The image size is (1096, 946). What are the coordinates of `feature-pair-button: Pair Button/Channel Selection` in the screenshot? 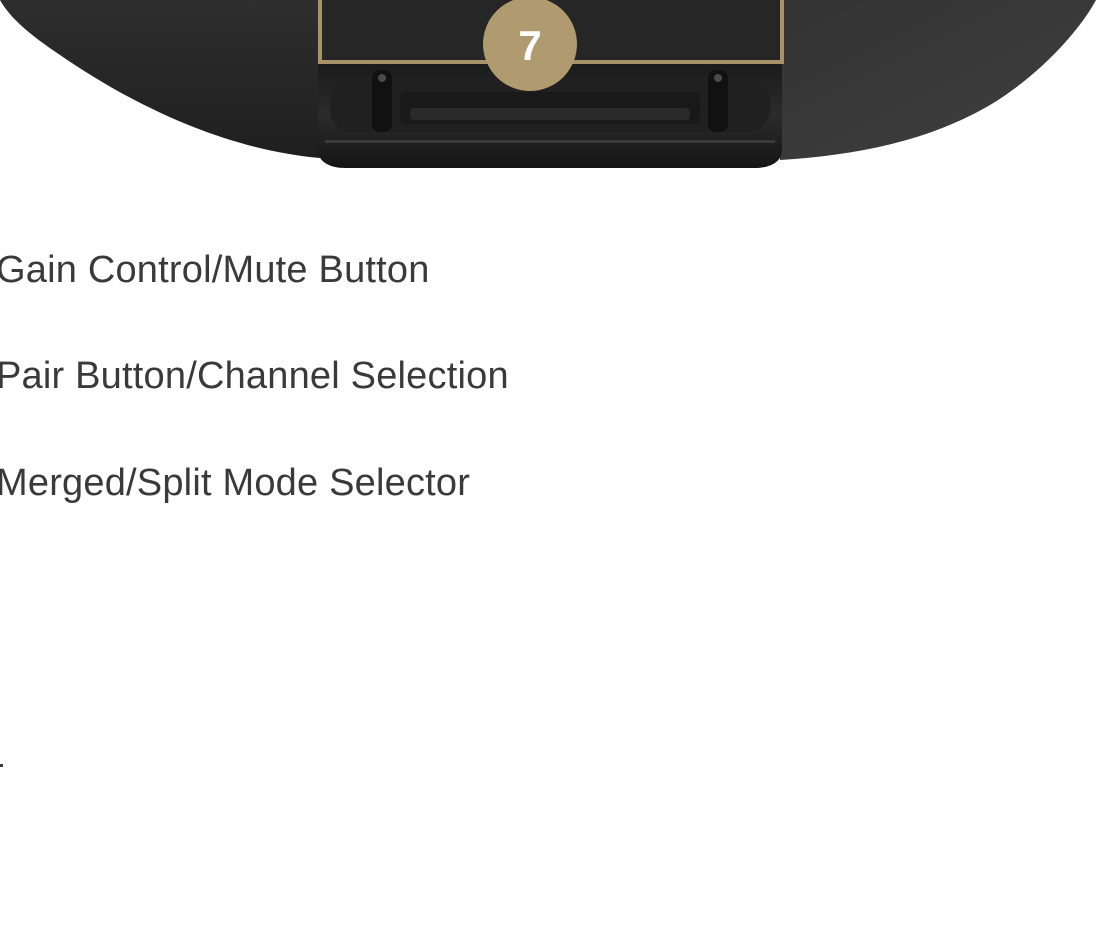 It's located at (254, 376).